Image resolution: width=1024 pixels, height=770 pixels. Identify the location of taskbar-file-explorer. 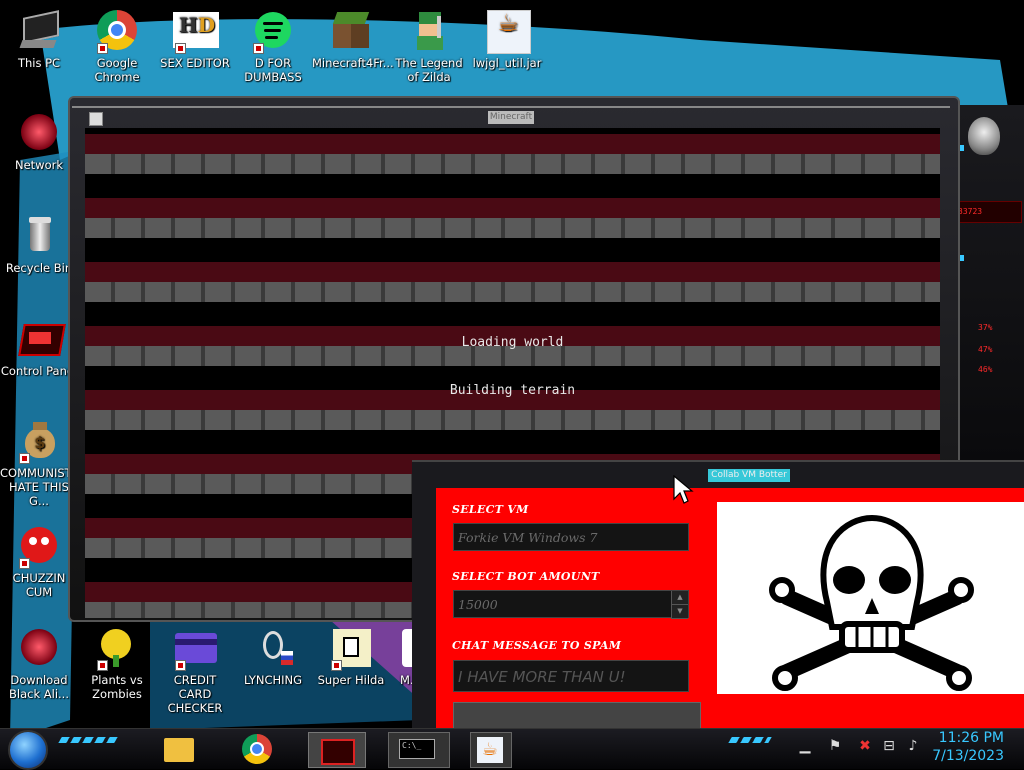
(180, 749).